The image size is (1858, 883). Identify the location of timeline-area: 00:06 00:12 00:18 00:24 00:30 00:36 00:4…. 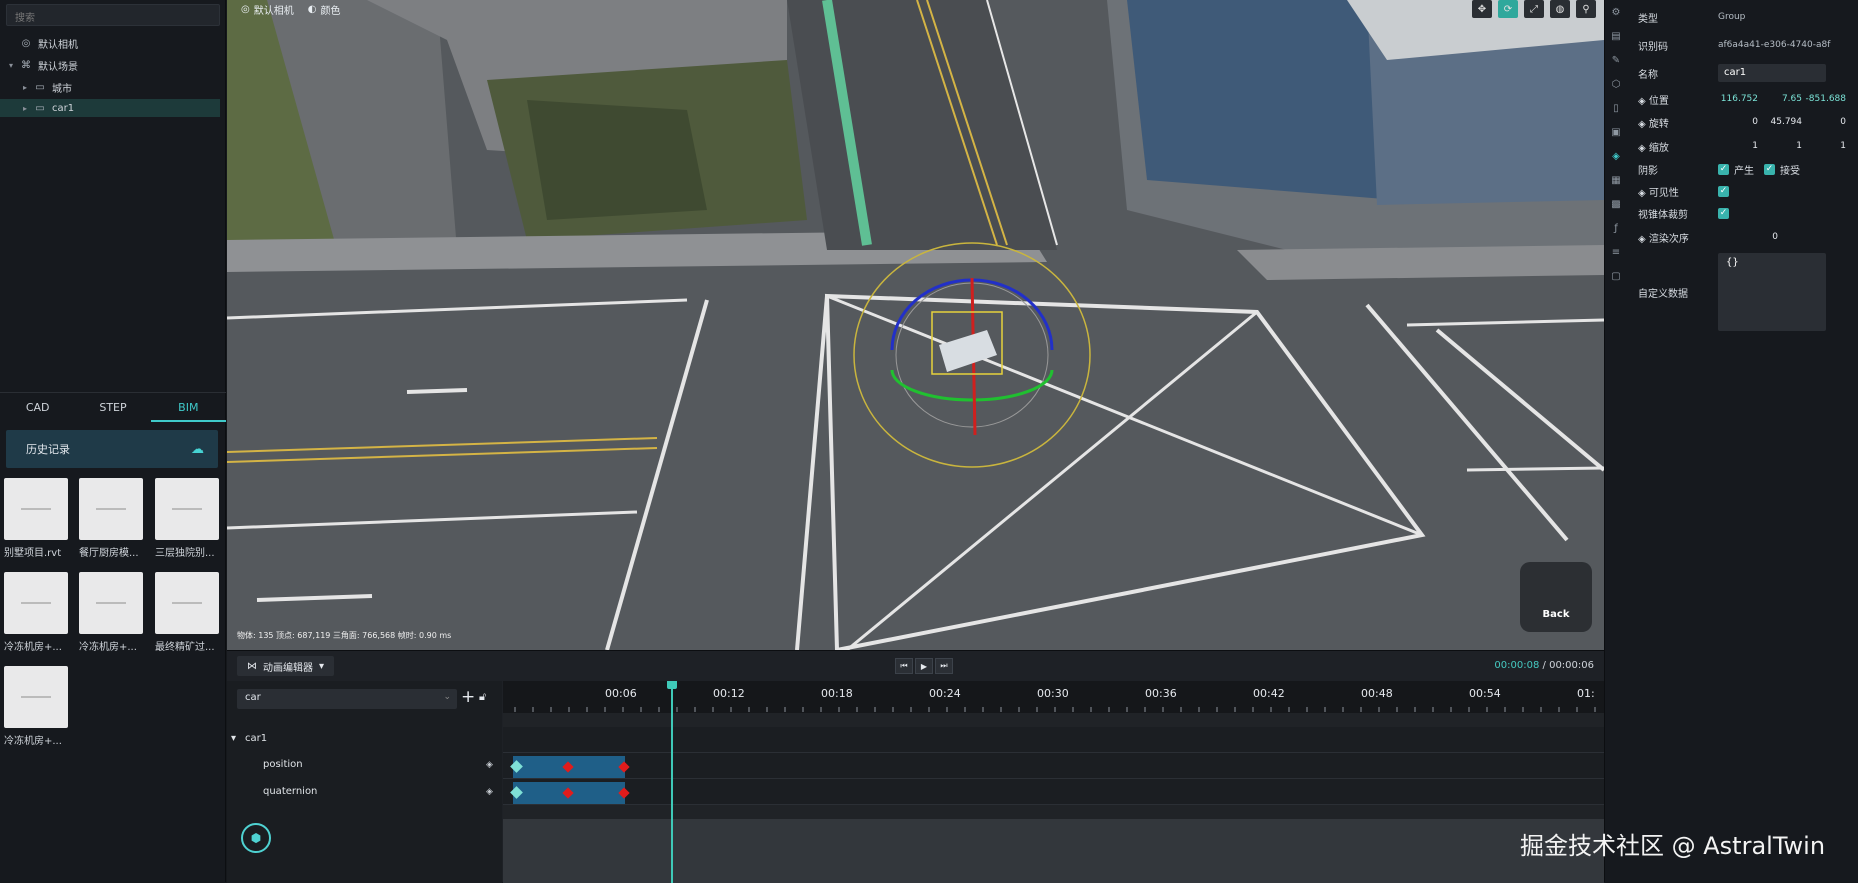
(1053, 782).